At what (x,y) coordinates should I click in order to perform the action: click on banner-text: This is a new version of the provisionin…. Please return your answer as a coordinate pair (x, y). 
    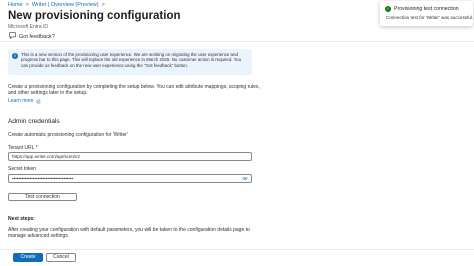
    Looking at the image, I should click on (131, 60).